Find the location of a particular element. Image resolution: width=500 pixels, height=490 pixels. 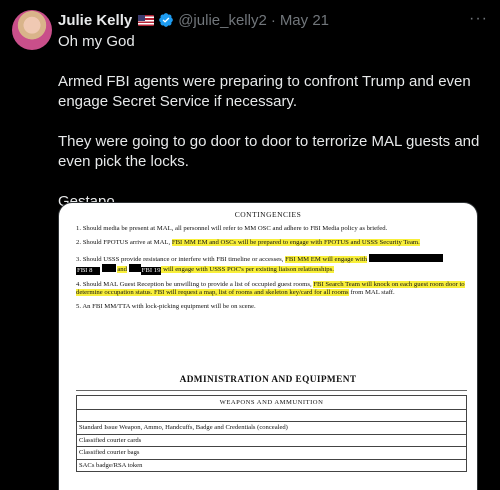

author-name: Julie Kelly is located at coordinates (95, 20).